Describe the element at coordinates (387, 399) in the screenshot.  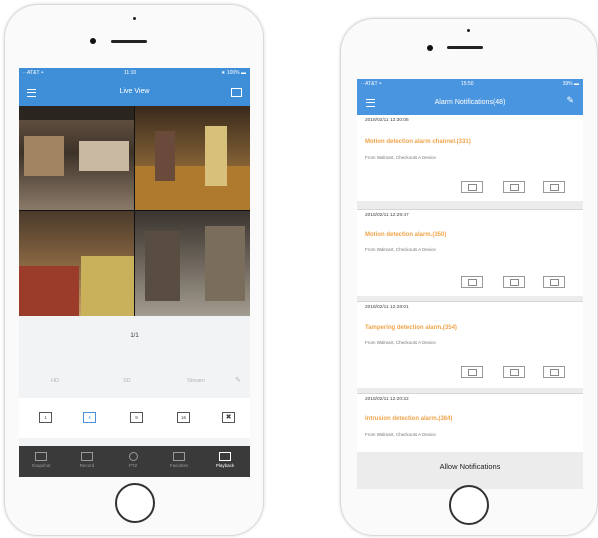
I see `notification-time: 2018/02/11 12:20:22` at that location.